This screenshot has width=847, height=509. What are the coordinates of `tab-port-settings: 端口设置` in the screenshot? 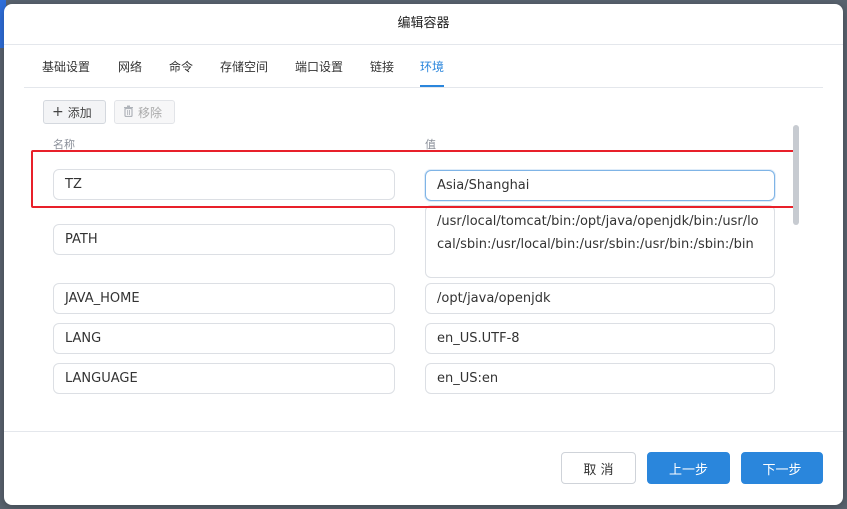 It's located at (319, 69).